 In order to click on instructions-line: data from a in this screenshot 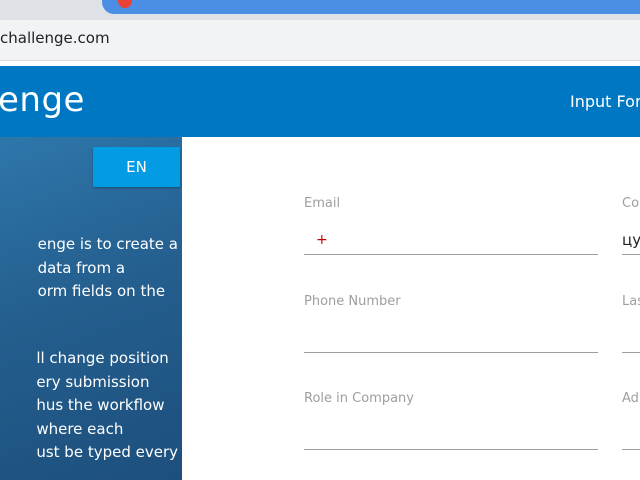, I will do `click(81, 267)`.